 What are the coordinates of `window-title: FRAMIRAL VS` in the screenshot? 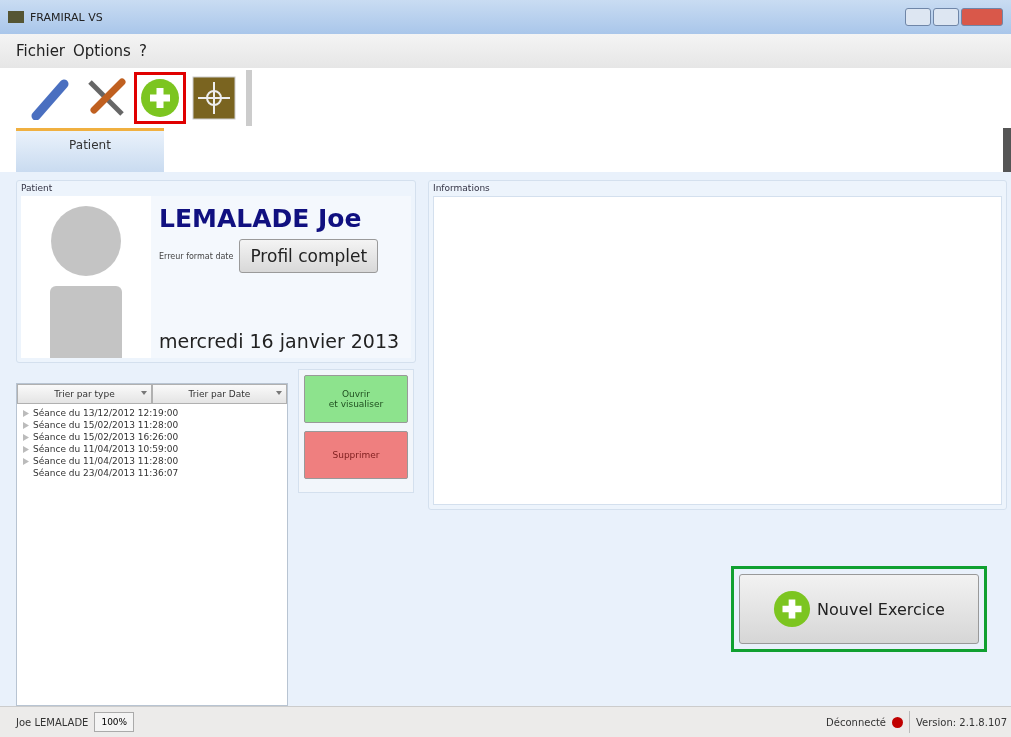 It's located at (66, 17).